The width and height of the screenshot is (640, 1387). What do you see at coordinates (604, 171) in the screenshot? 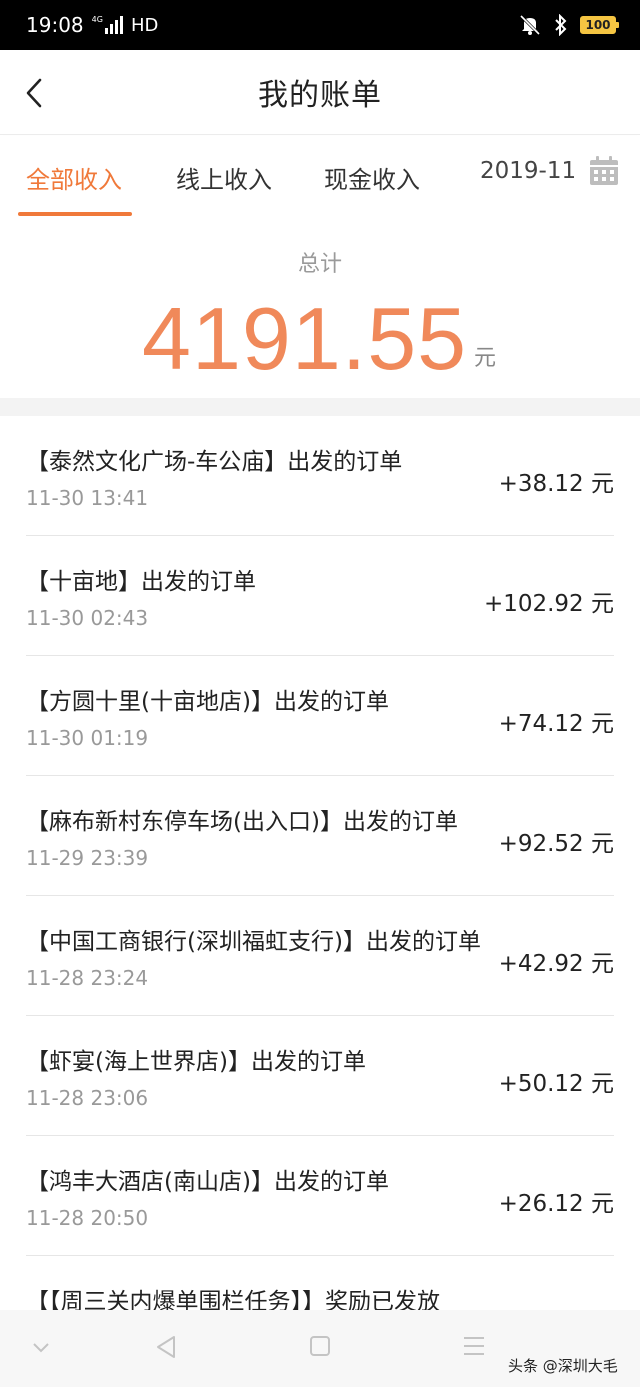
I see `calendar-icon` at bounding box center [604, 171].